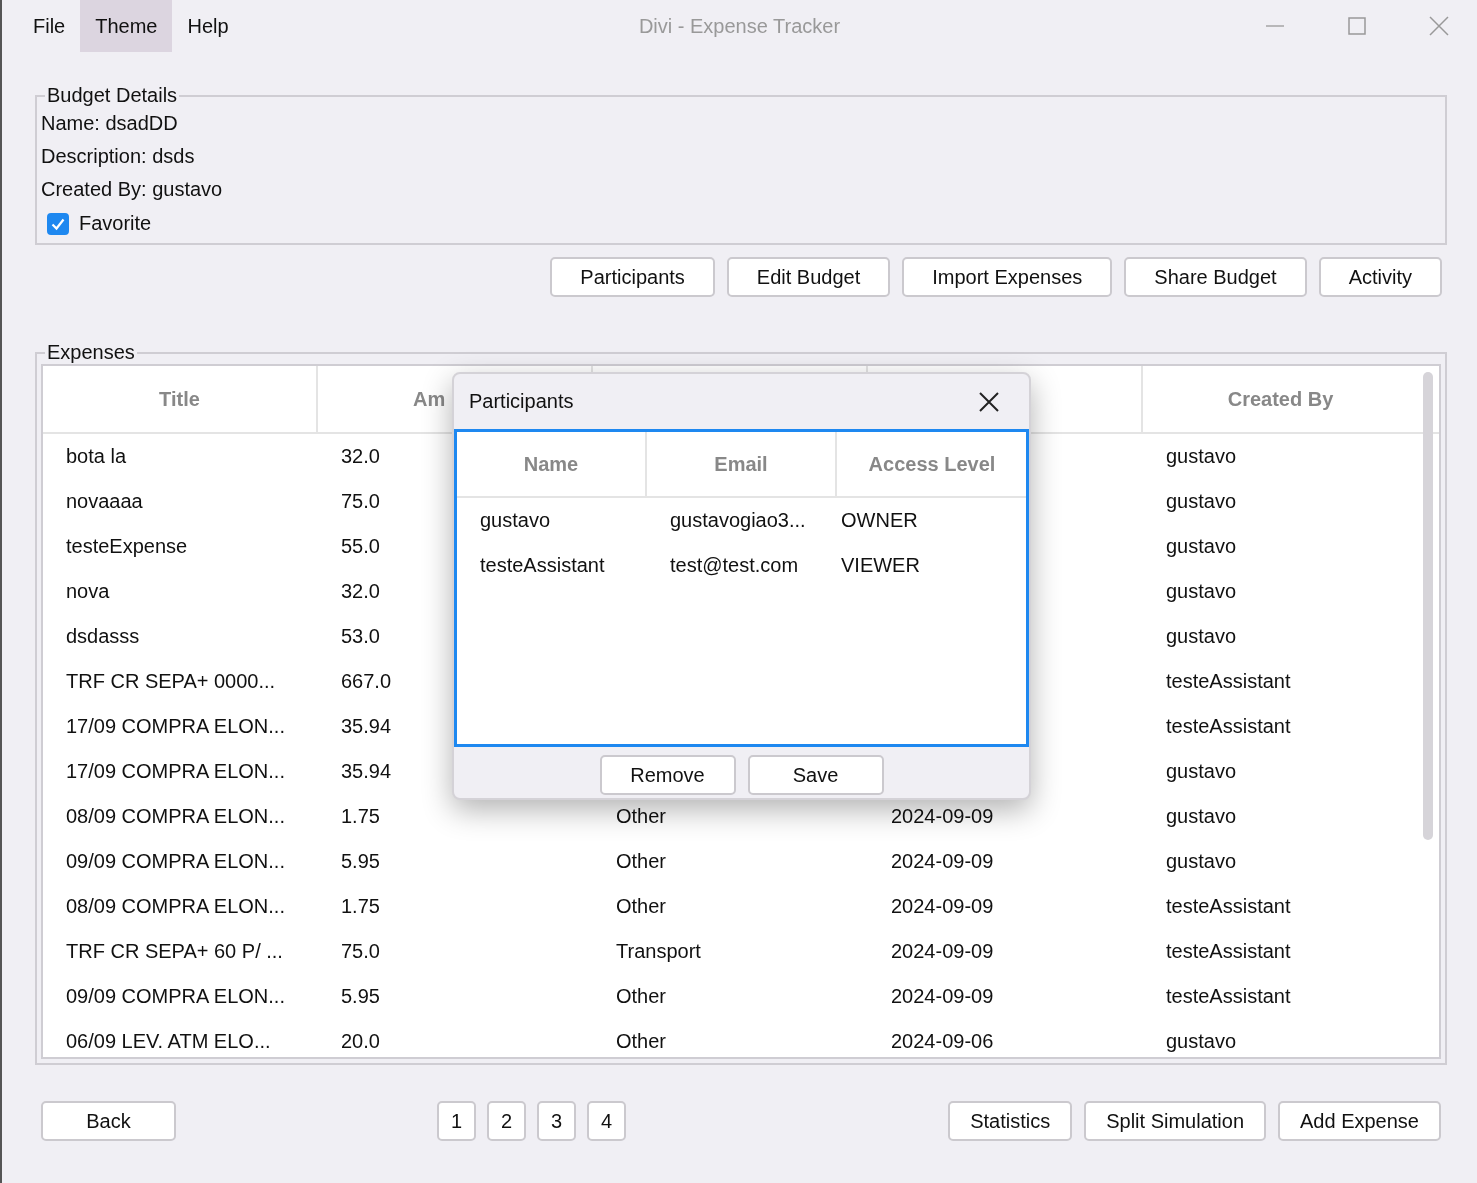 The width and height of the screenshot is (1477, 1183). I want to click on table-cell: 53.0, so click(360, 636).